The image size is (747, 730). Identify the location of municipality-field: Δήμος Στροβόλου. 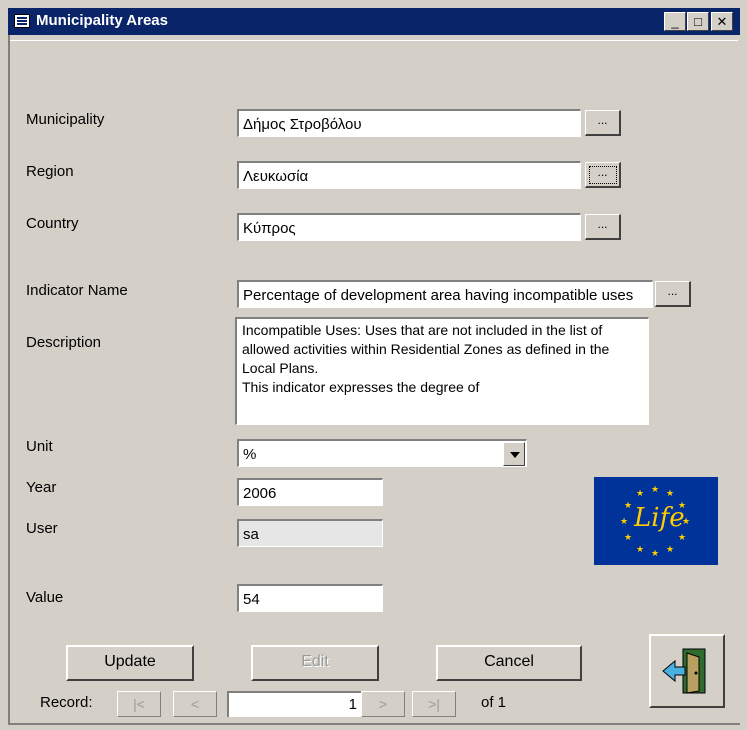
(409, 123).